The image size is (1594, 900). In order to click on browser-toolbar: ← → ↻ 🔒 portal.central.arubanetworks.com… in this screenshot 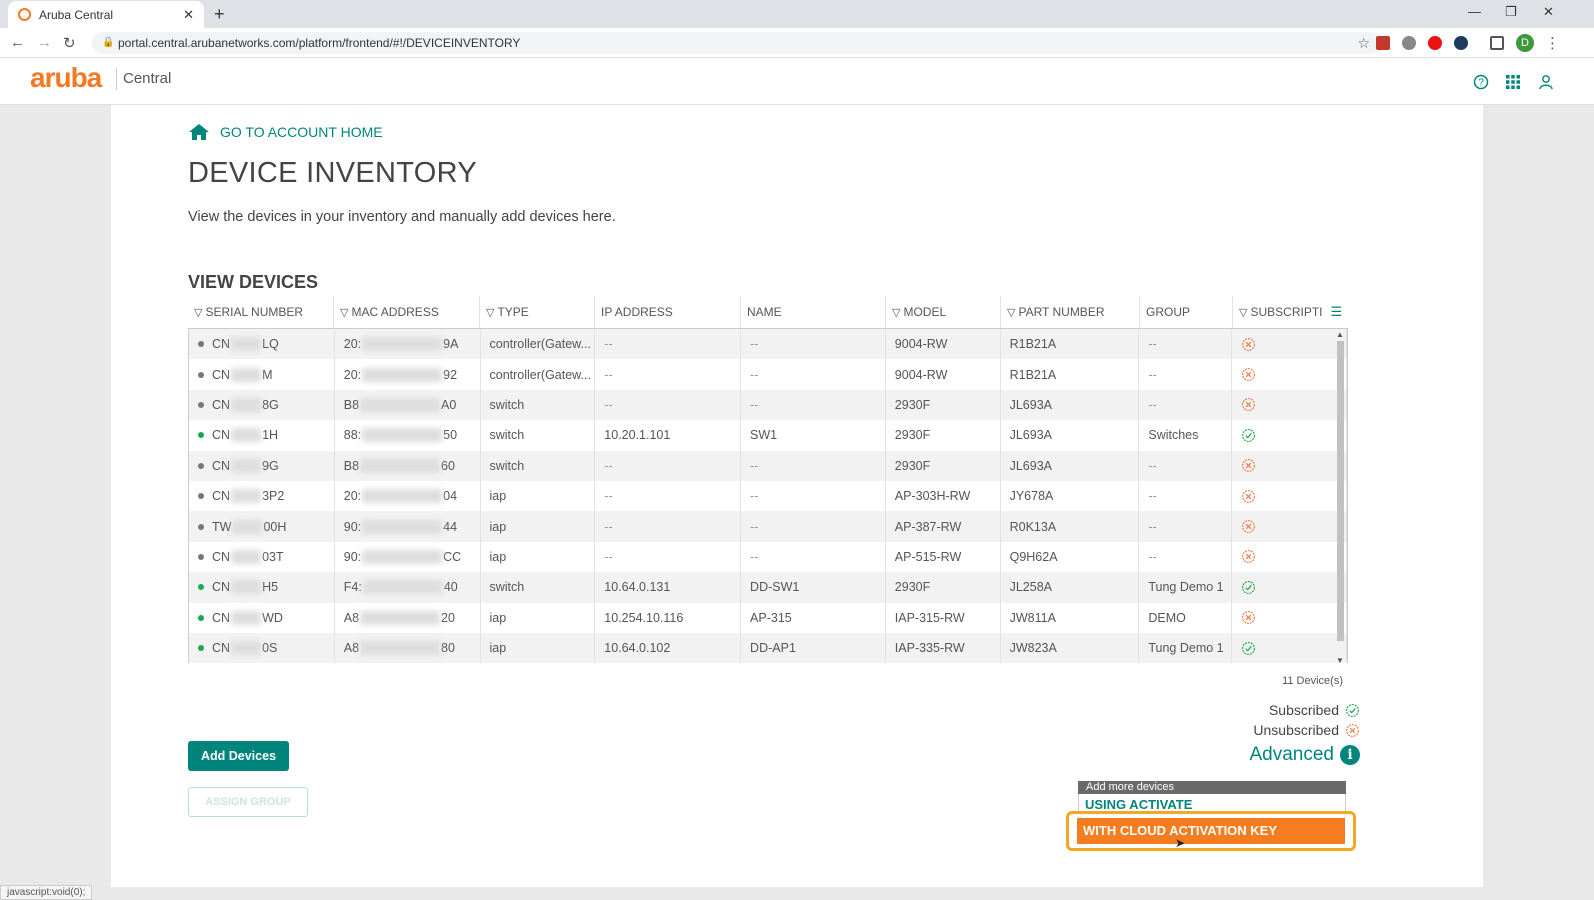, I will do `click(797, 43)`.